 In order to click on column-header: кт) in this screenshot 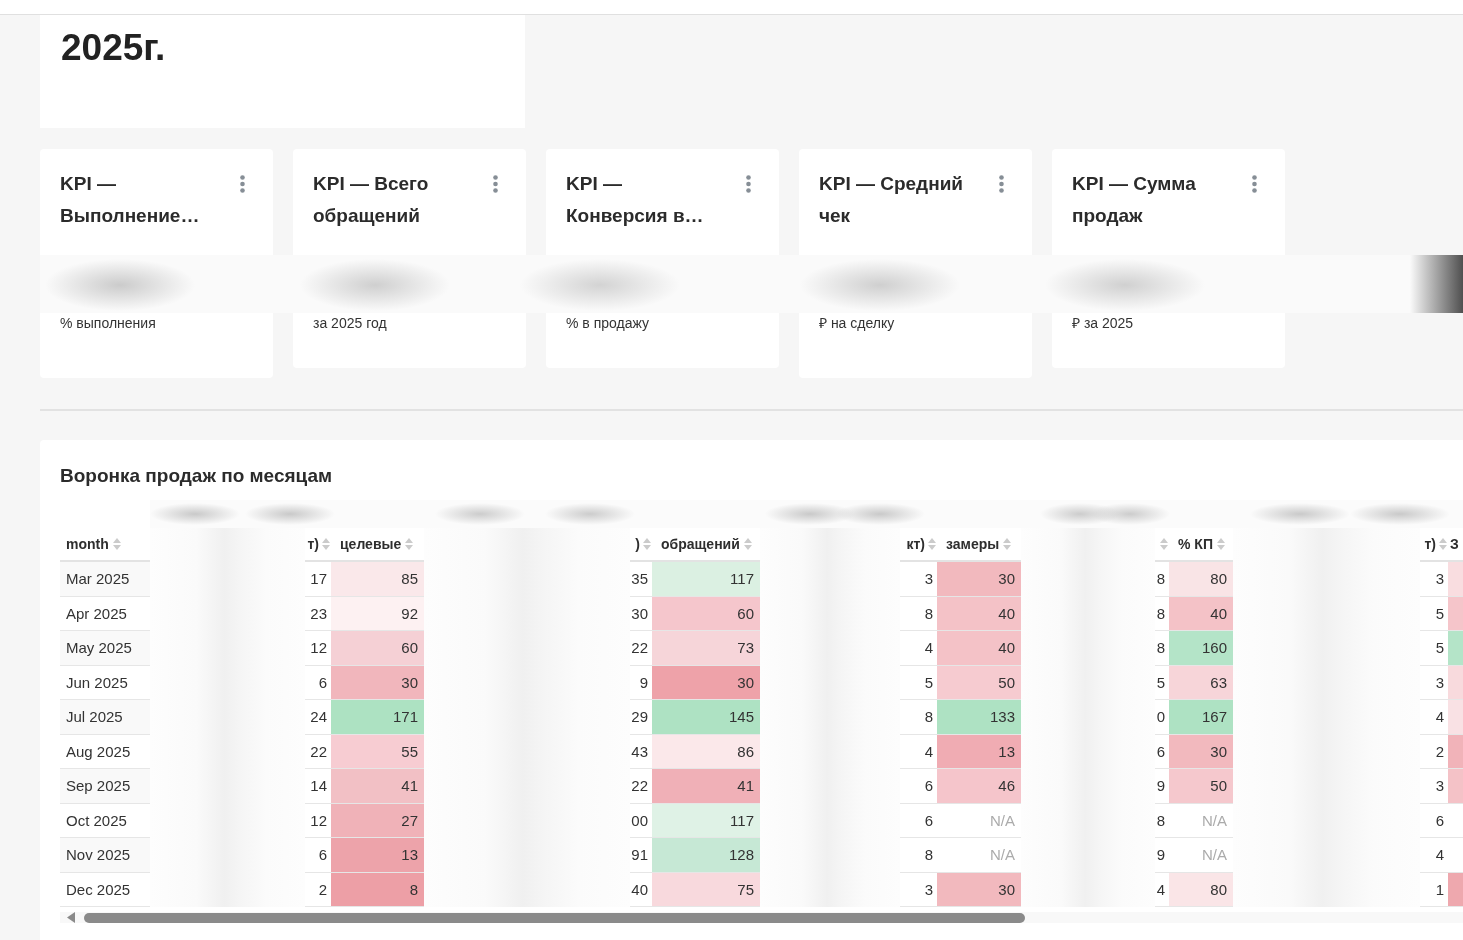, I will do `click(918, 545)`.